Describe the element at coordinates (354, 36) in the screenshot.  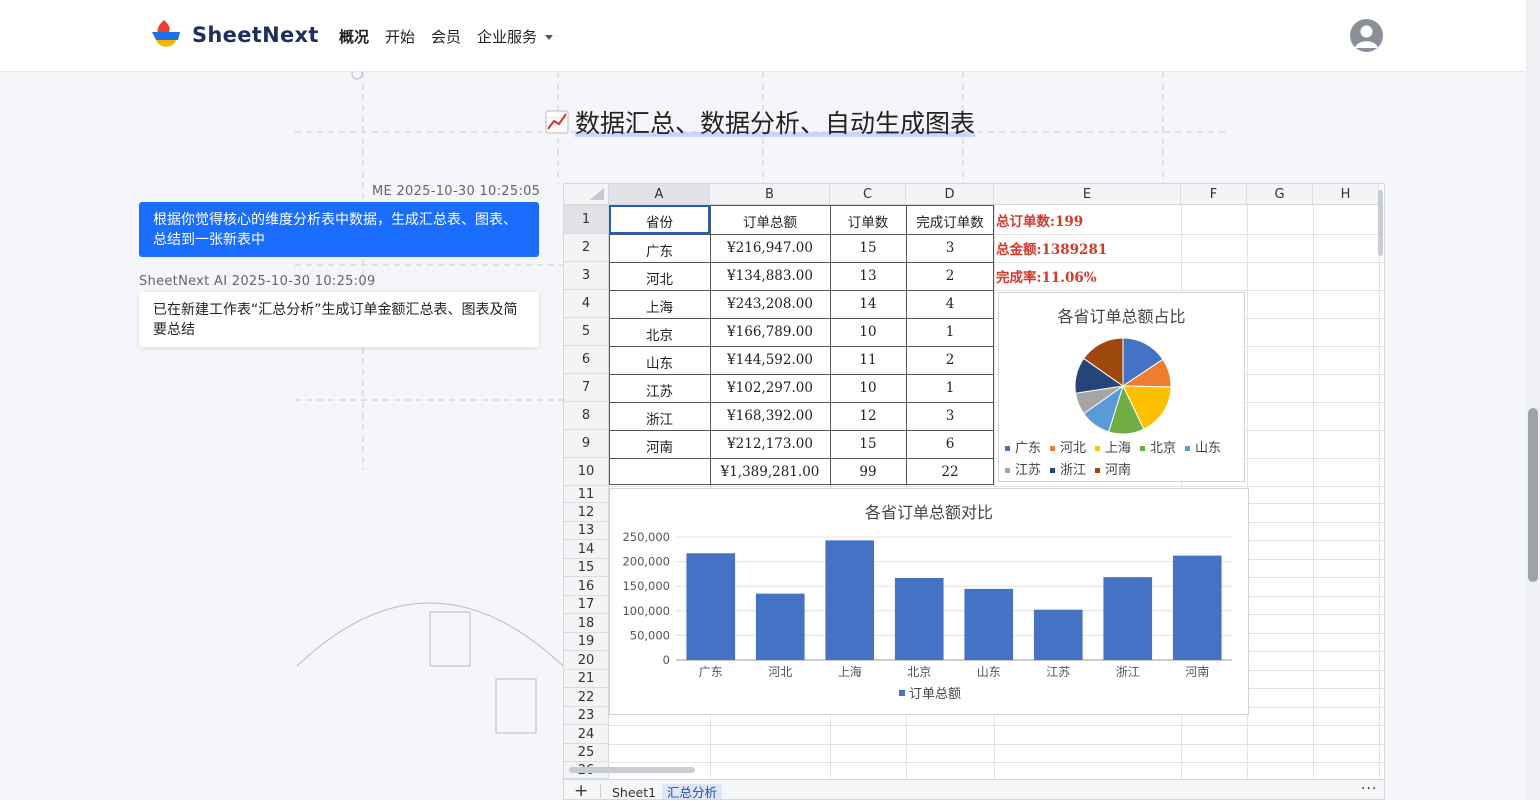
I see `nav-overview: 概况` at that location.